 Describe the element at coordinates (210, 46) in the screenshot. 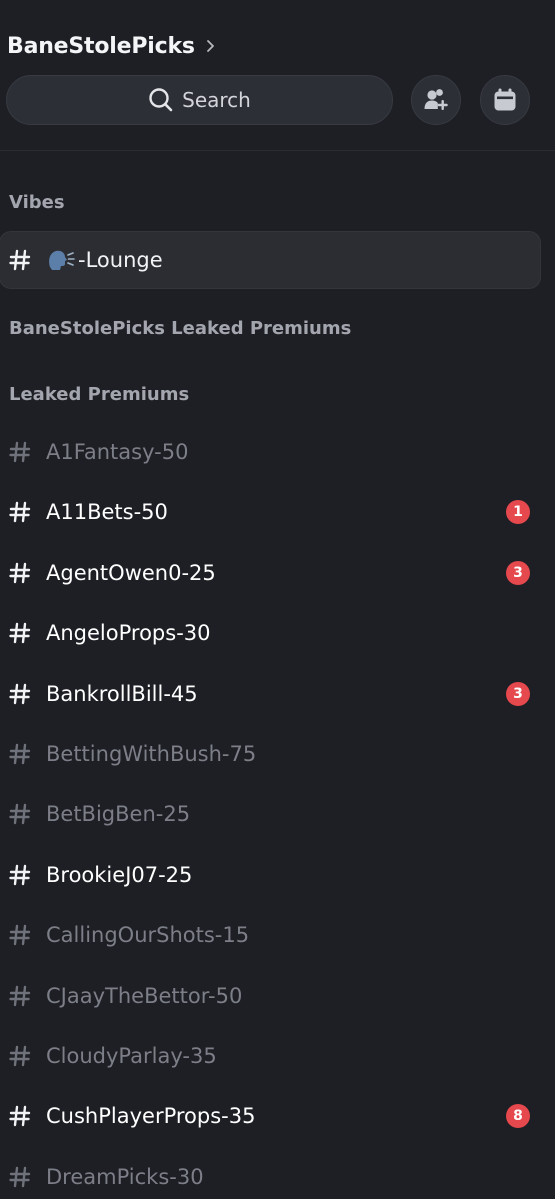

I see `chevron-right-icon` at that location.